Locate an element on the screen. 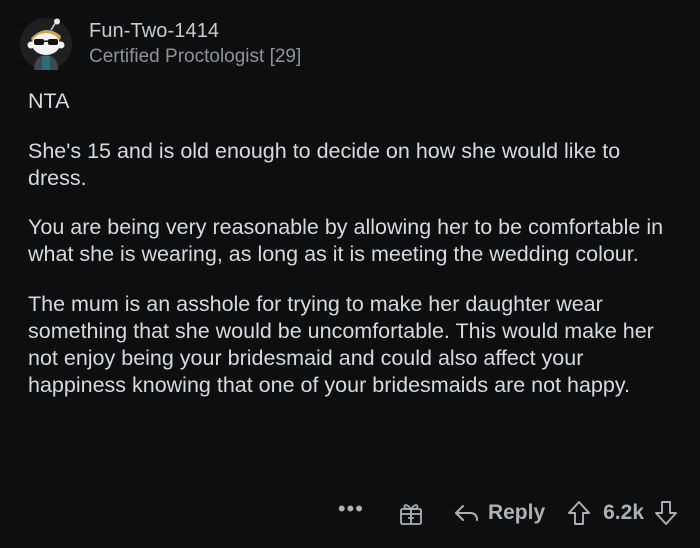  snoo-avatar-icon is located at coordinates (46, 44).